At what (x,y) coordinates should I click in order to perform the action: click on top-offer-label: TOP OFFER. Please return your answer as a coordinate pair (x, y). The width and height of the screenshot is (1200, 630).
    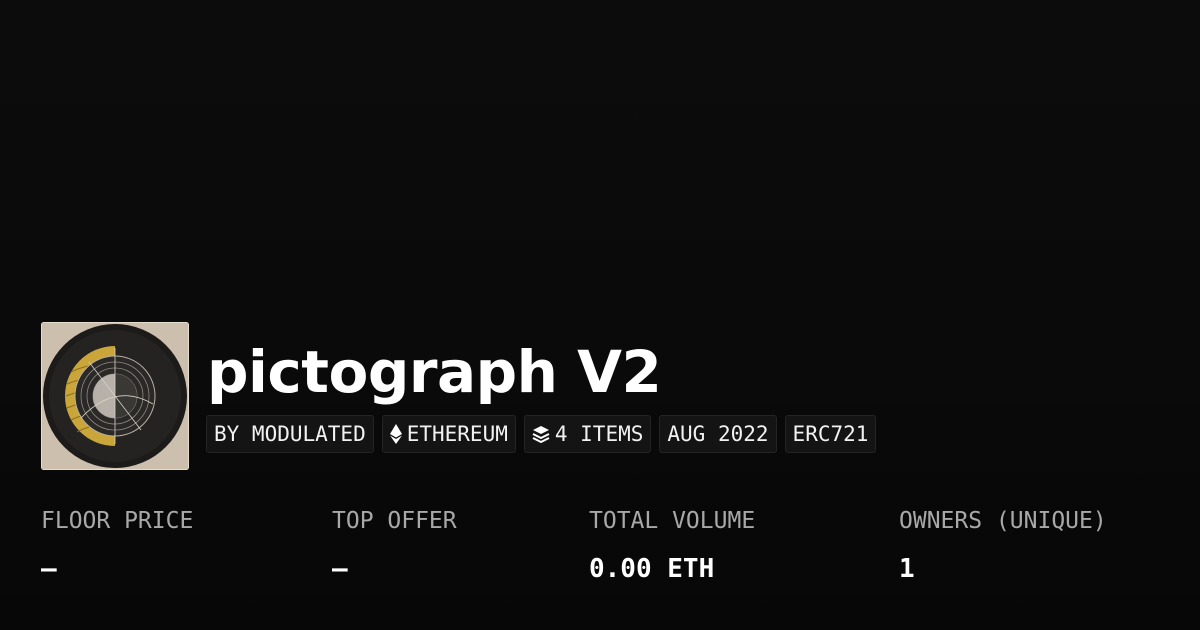
    Looking at the image, I should click on (394, 521).